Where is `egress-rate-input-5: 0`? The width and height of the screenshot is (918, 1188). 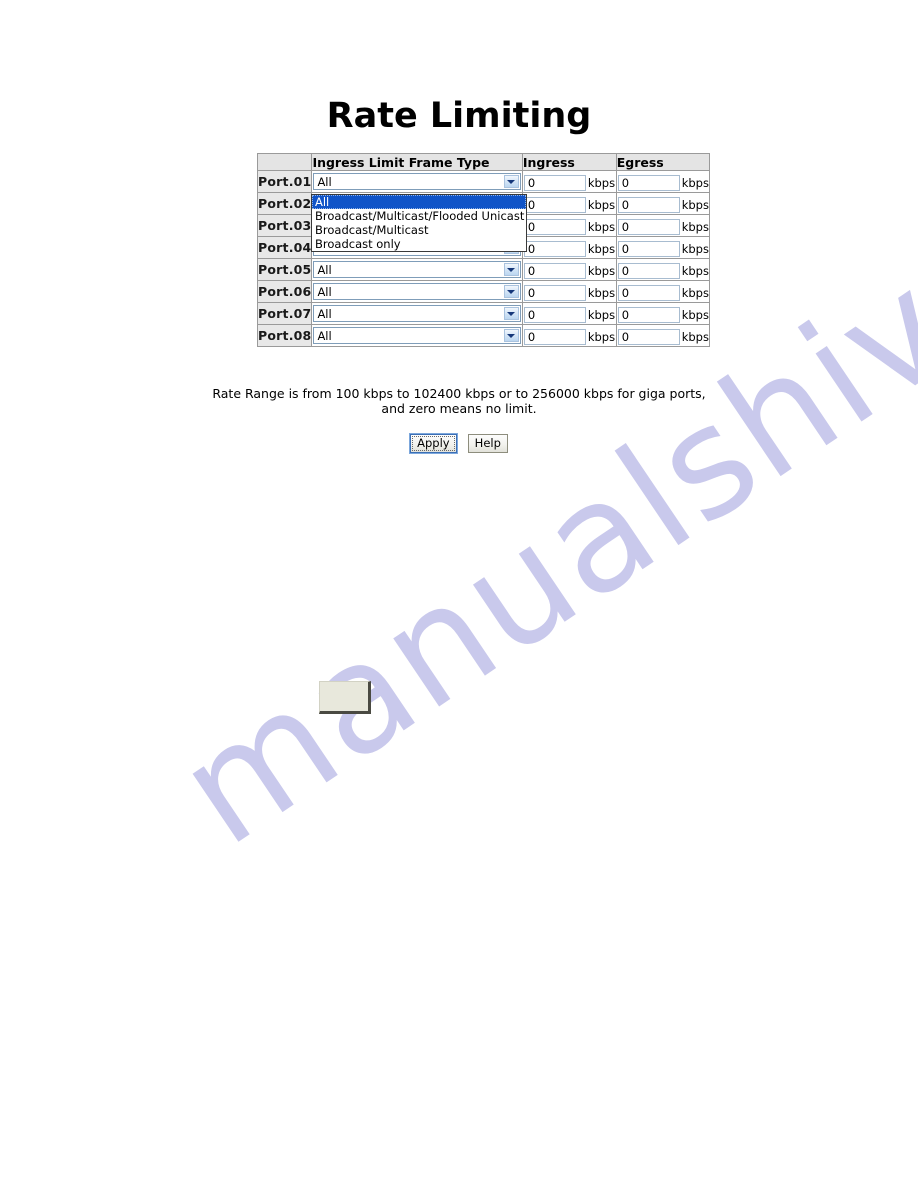 egress-rate-input-5: 0 is located at coordinates (648, 270).